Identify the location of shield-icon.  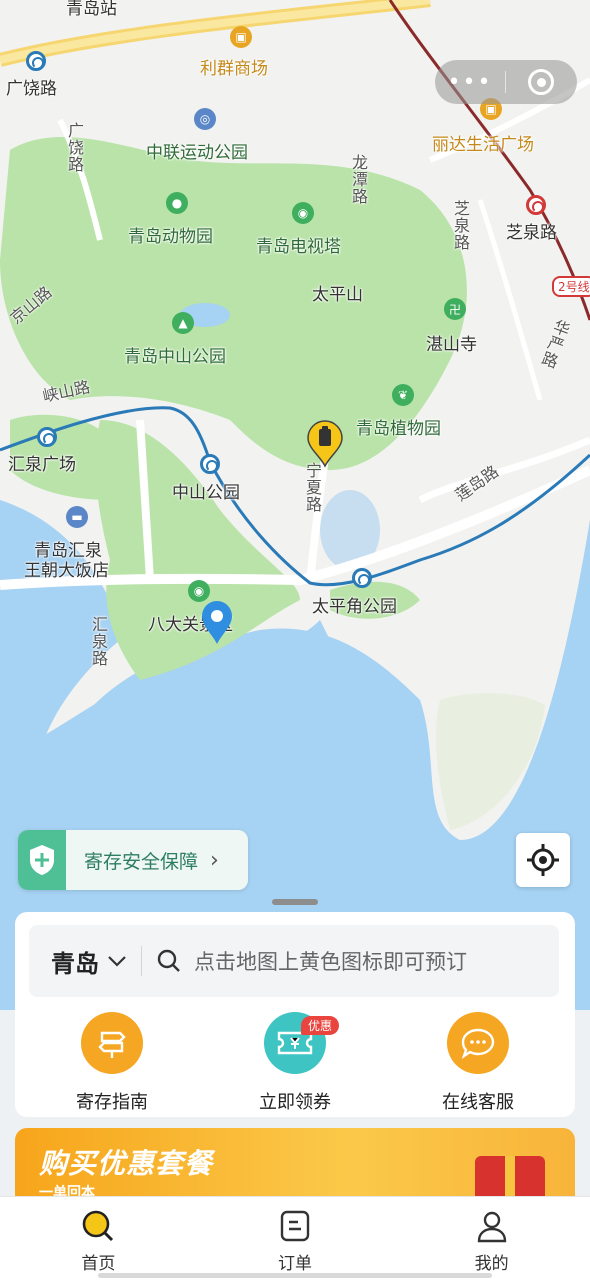
(42, 860).